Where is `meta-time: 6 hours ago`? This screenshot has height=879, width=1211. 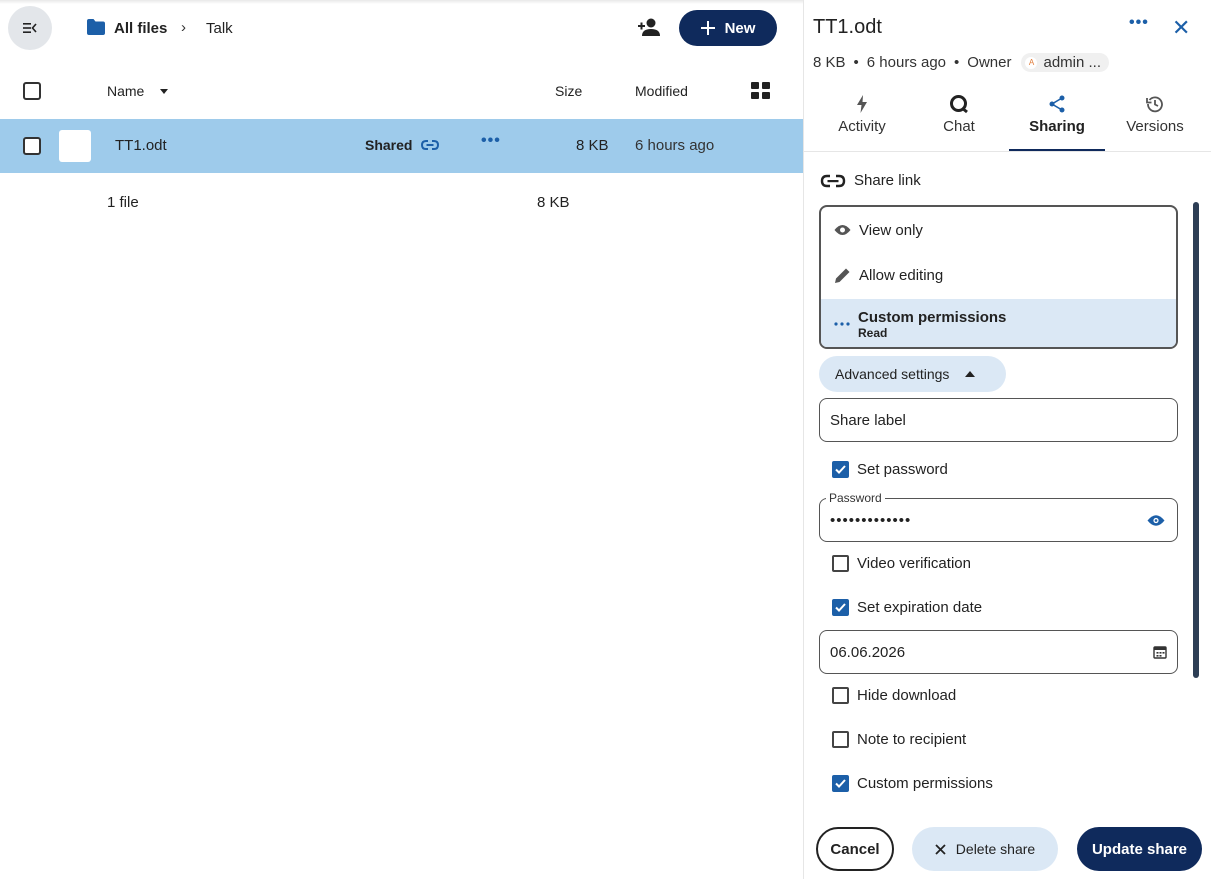 meta-time: 6 hours ago is located at coordinates (906, 62).